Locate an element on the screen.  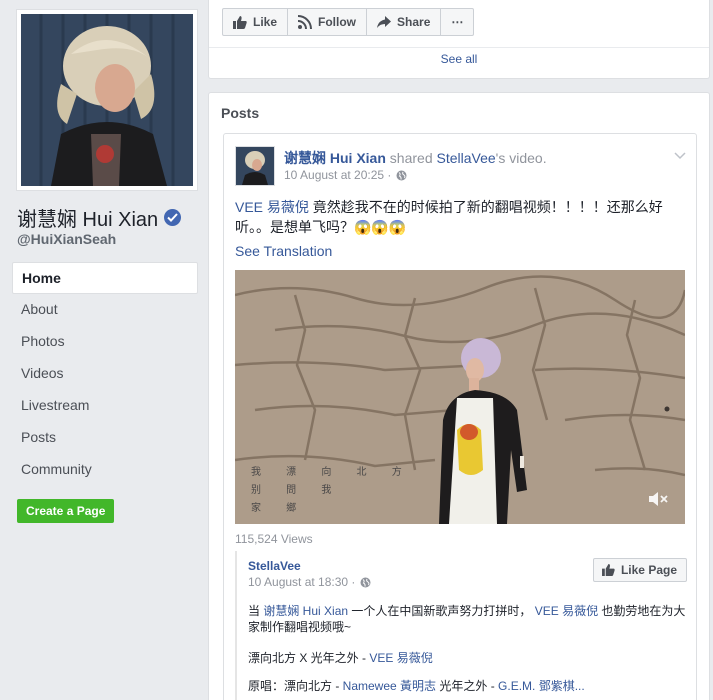
shared-timestamp: 10 August at 18:30 · is located at coordinates (301, 582).